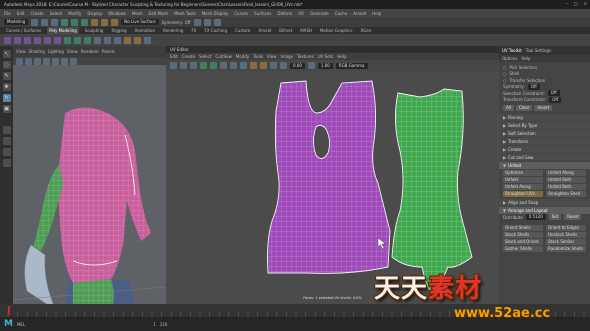 This screenshot has height=331, width=590. What do you see at coordinates (6, 65) in the screenshot?
I see `lasso-tool-icon: ◌` at bounding box center [6, 65].